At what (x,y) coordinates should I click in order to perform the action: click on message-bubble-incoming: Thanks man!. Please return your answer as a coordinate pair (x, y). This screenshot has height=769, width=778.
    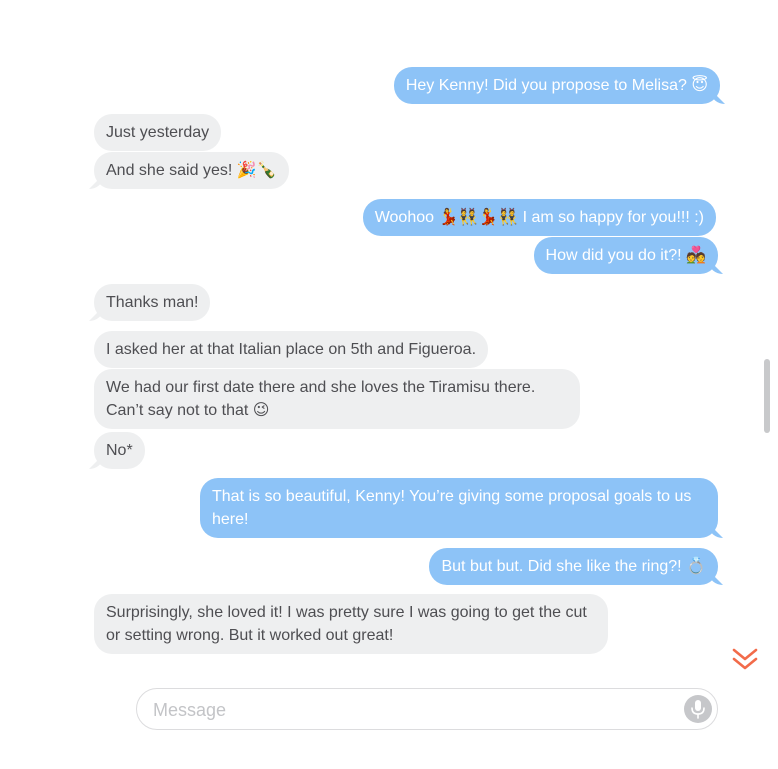
    Looking at the image, I should click on (152, 302).